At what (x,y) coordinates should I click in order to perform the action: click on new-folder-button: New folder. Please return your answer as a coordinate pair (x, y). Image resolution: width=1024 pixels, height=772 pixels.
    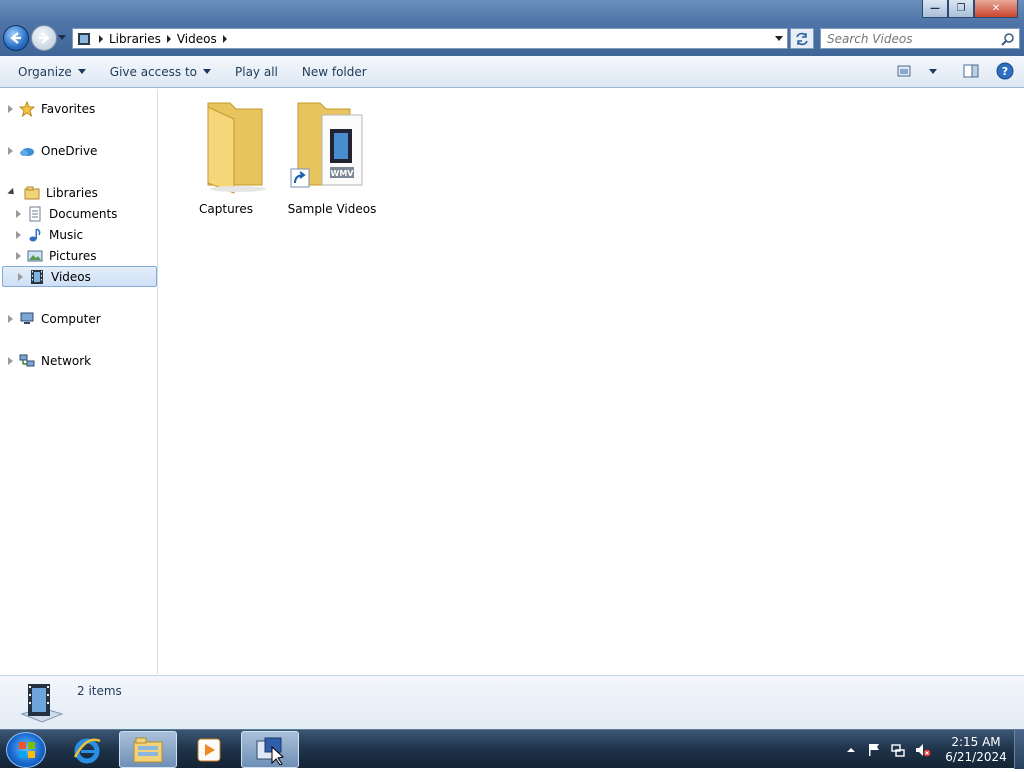
    Looking at the image, I should click on (334, 72).